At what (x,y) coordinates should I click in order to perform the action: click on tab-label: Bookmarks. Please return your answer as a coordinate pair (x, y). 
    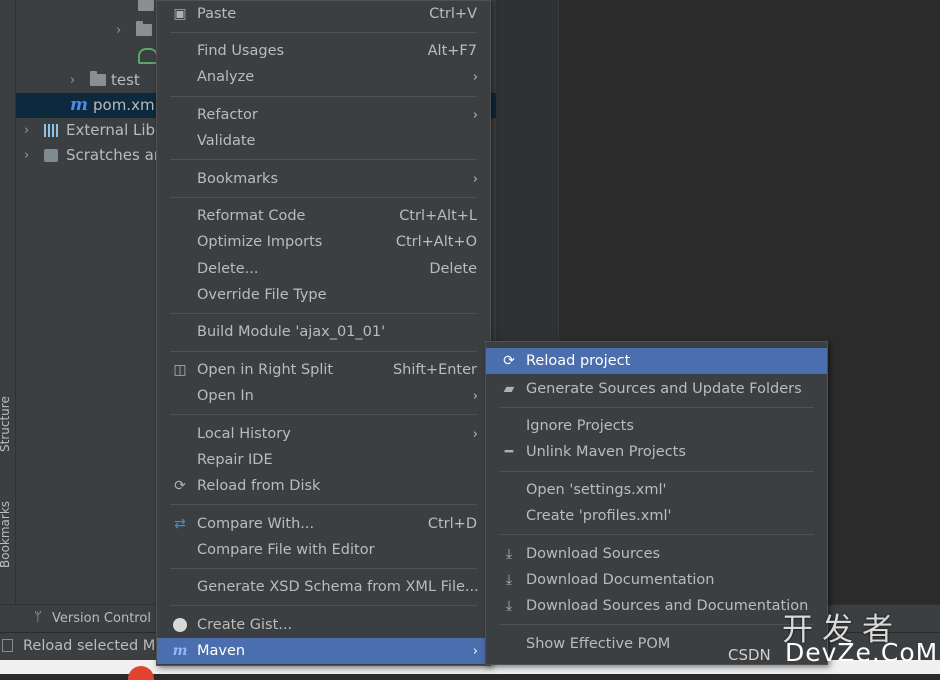
    Looking at the image, I should click on (6, 534).